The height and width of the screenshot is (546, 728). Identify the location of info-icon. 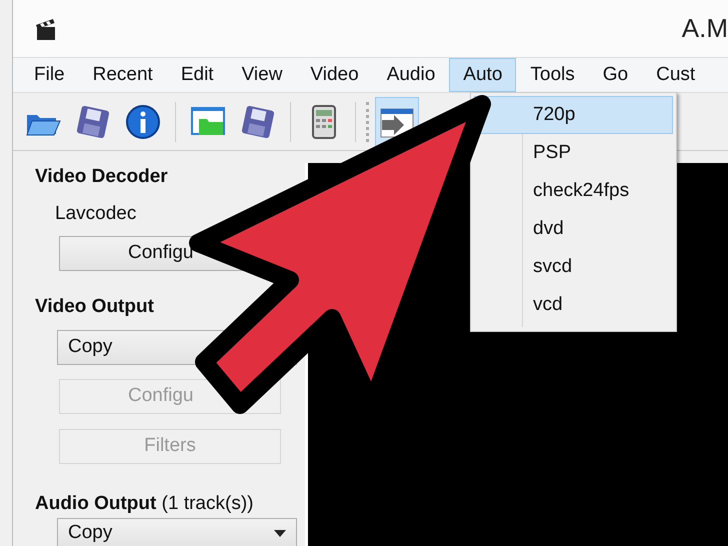
(143, 121).